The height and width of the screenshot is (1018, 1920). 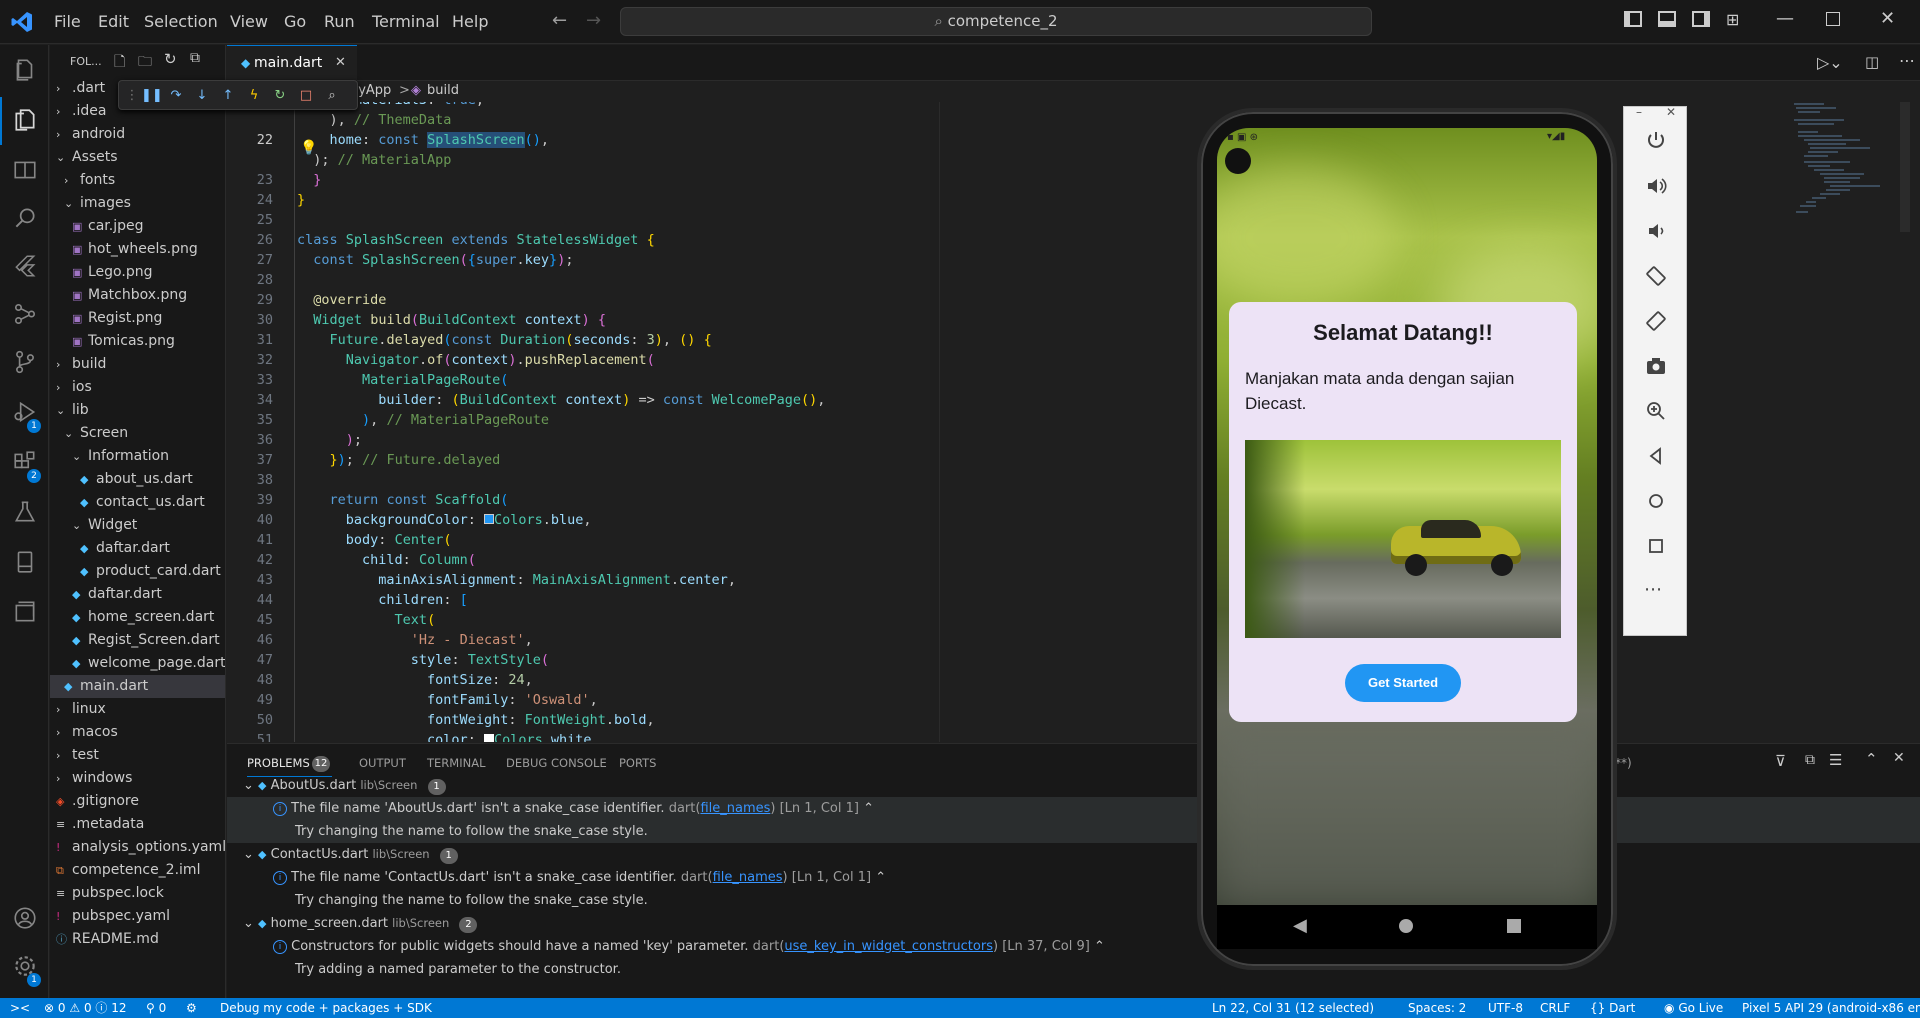 I want to click on tree-folder: › linux, so click(x=137, y=709).